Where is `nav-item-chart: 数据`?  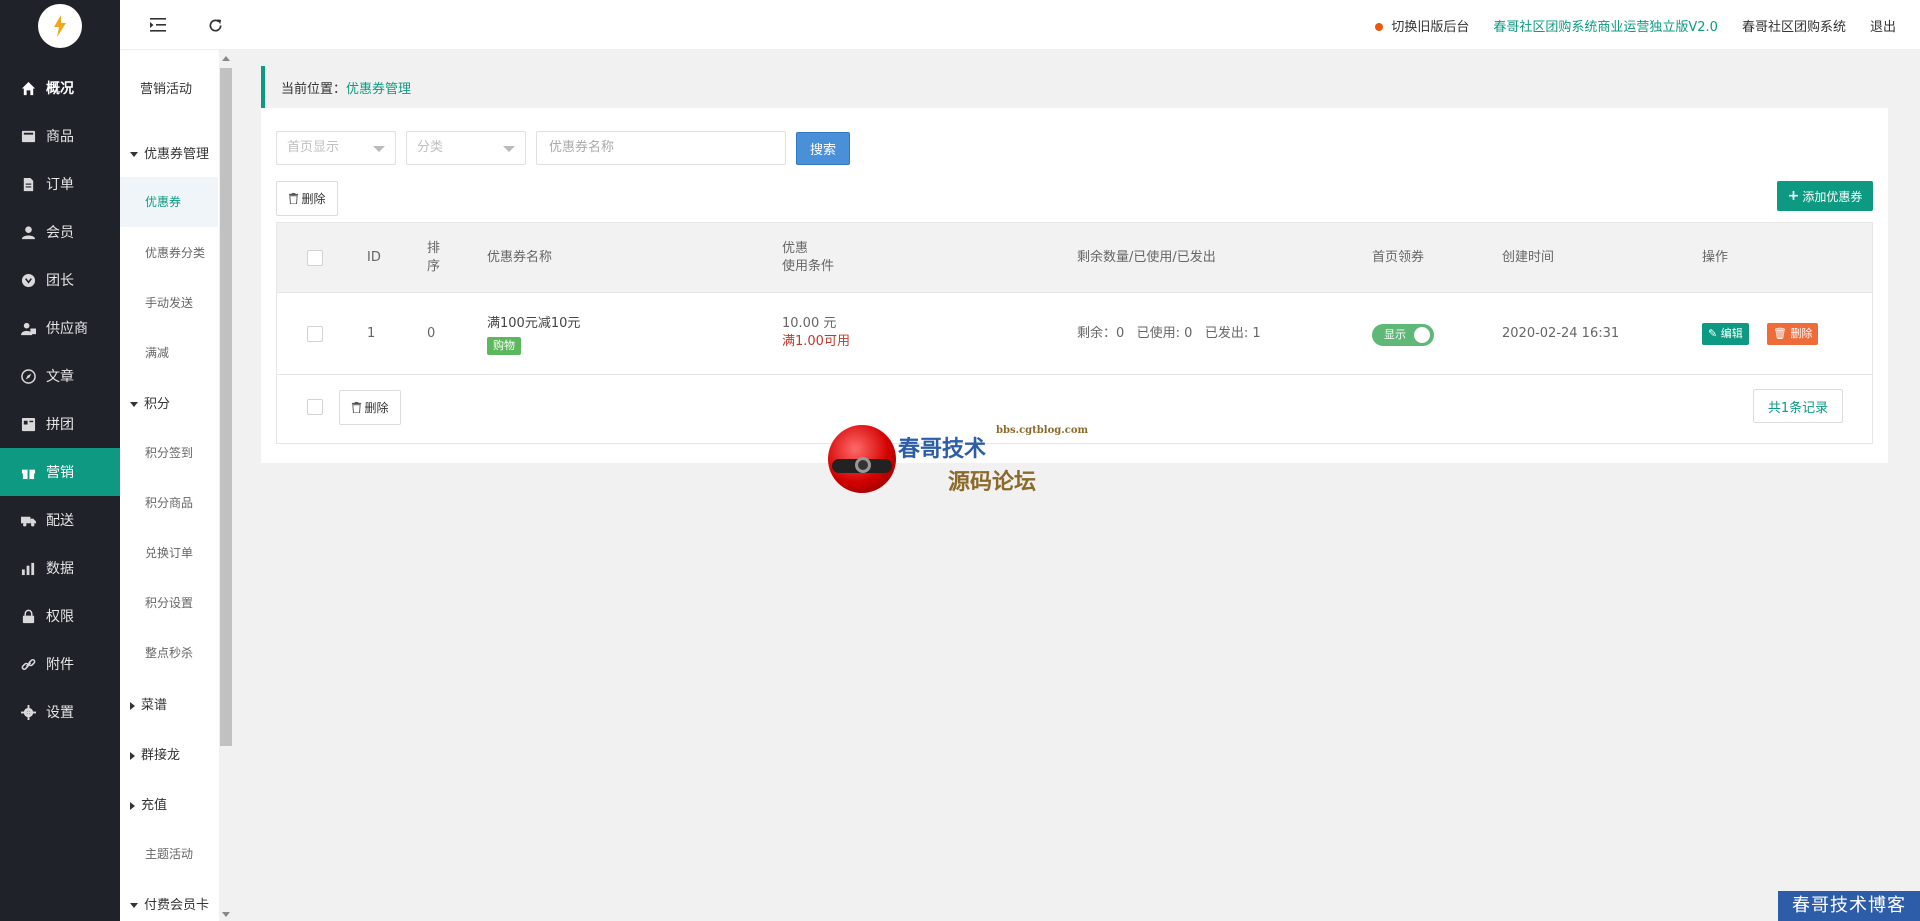
nav-item-chart: 数据 is located at coordinates (60, 568).